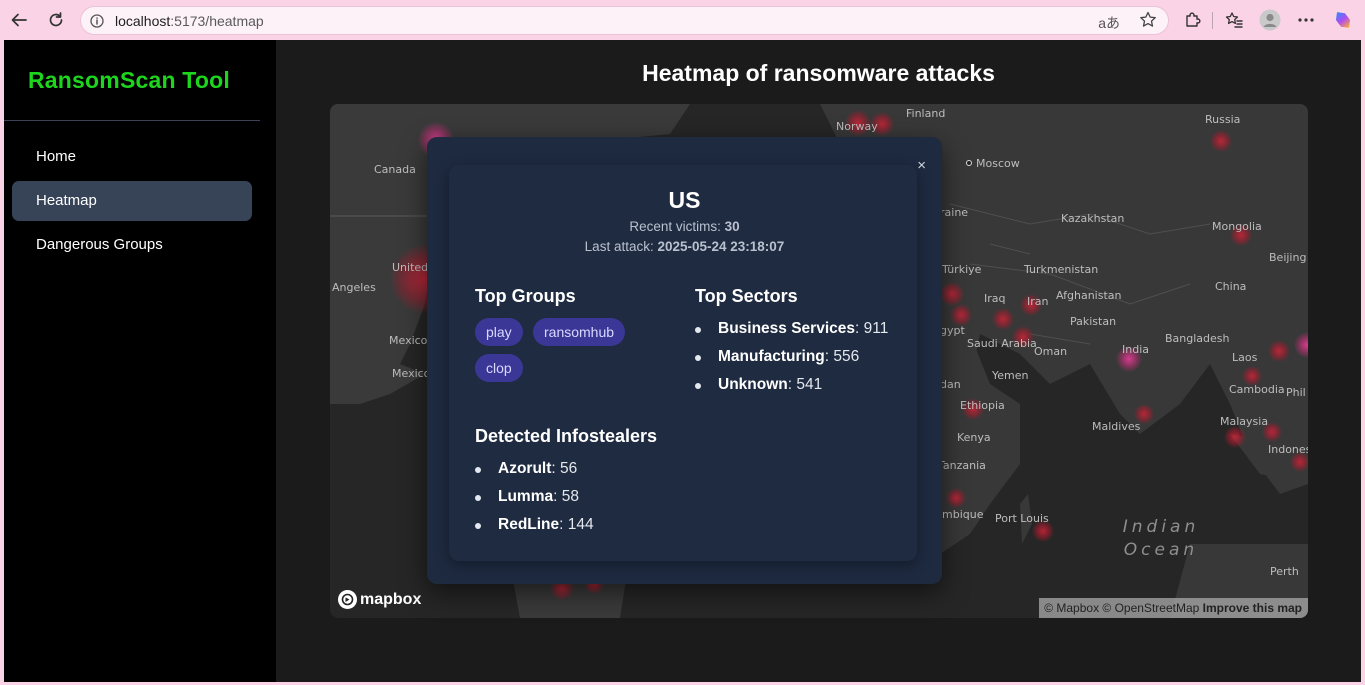 The width and height of the screenshot is (1365, 685). Describe the element at coordinates (1093, 321) in the screenshot. I see `map-label: Pakistan` at that location.